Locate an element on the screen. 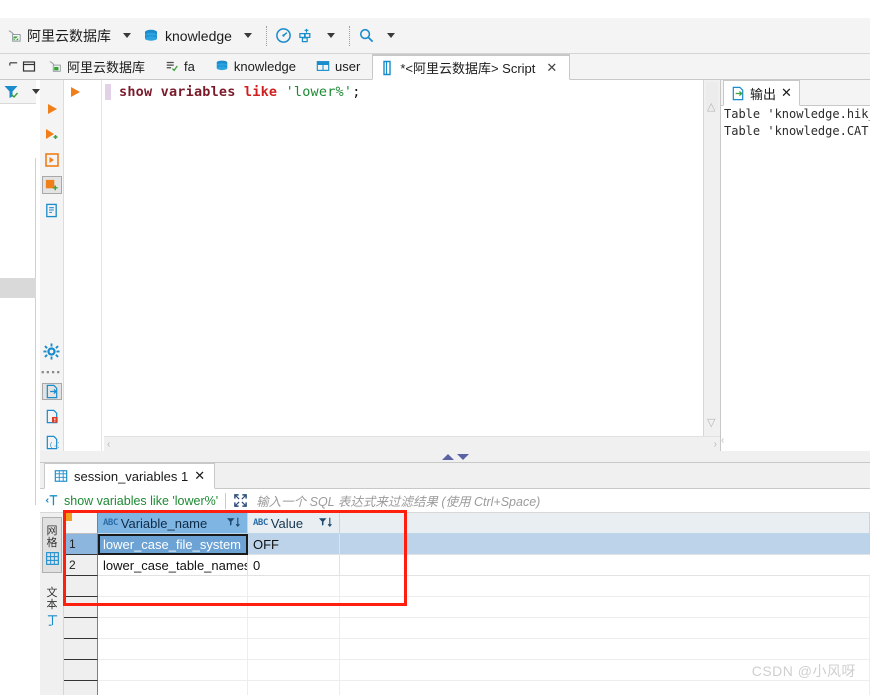 Image resolution: width=870 pixels, height=695 pixels. output-tab-bar: 输出 ✕ is located at coordinates (795, 93).